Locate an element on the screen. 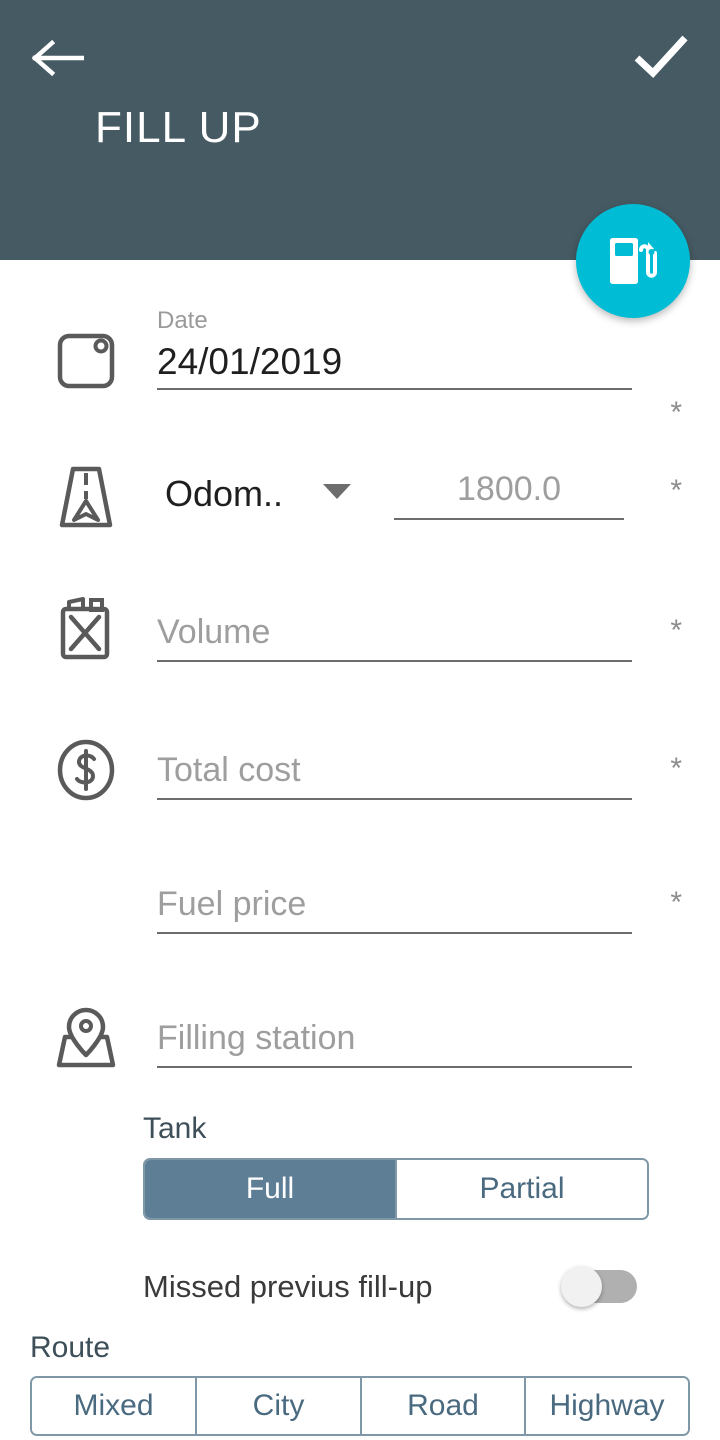 The height and width of the screenshot is (1440, 720). page-title: FILL UP is located at coordinates (178, 127).